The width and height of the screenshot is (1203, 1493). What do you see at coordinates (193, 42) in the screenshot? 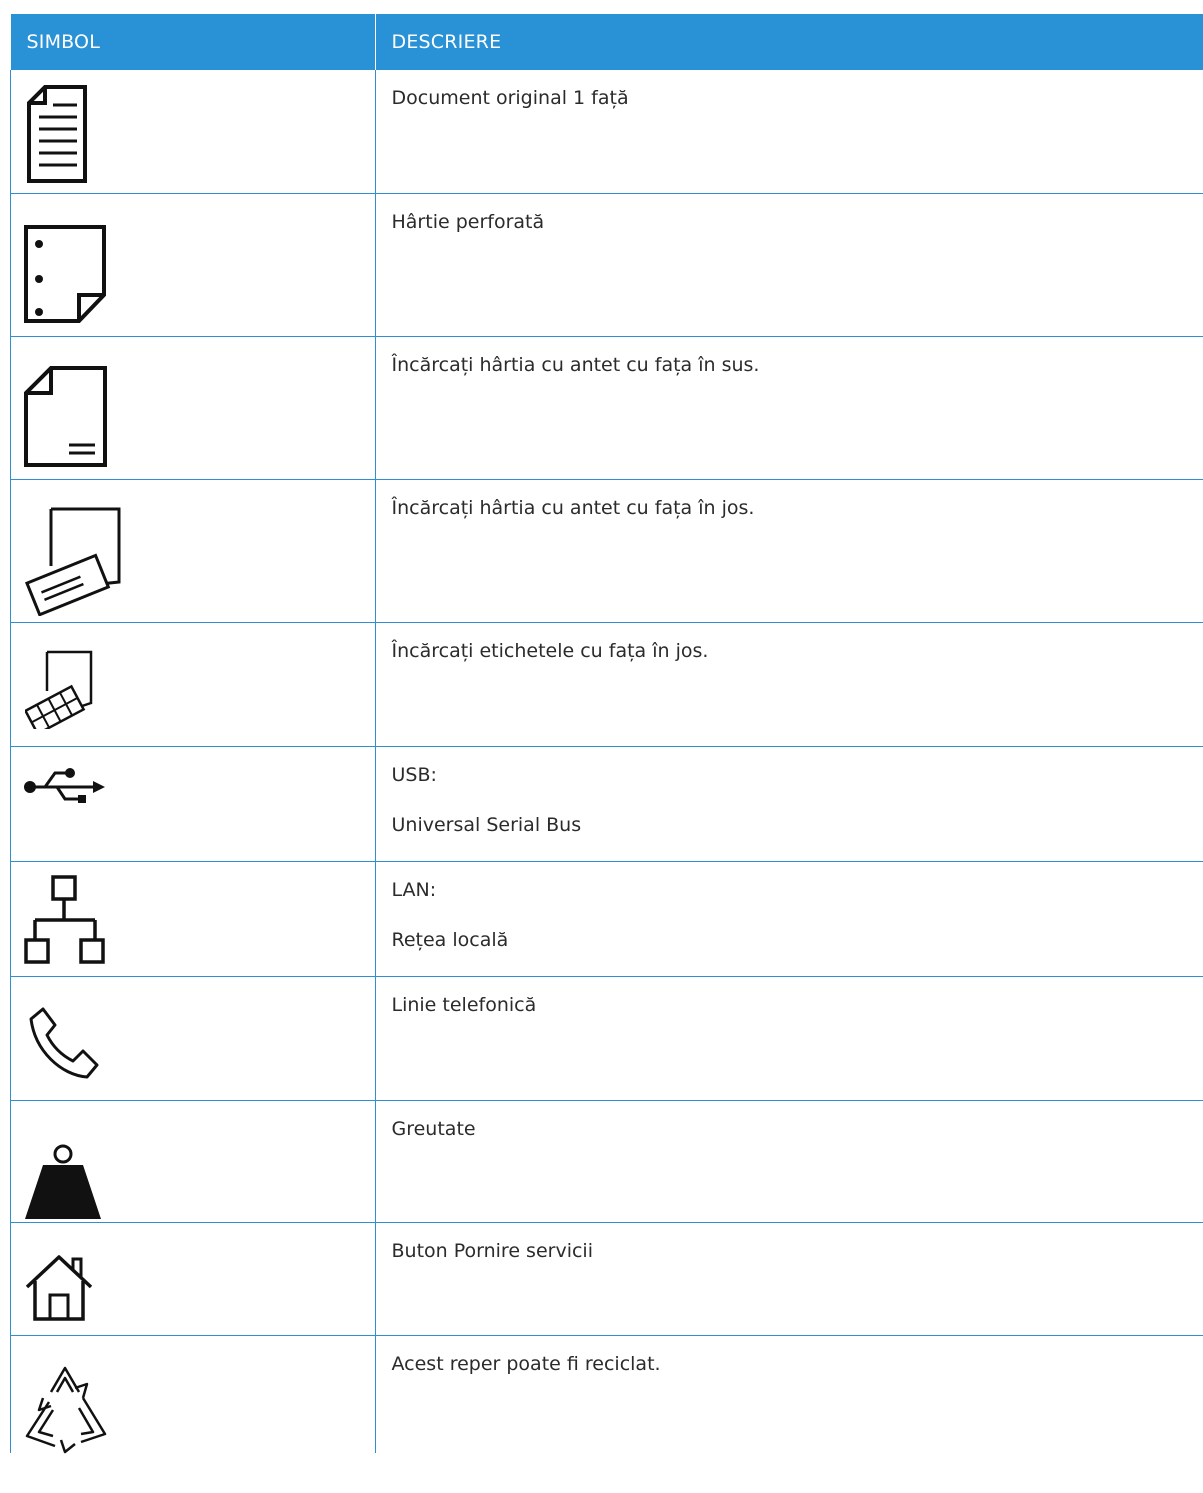
I see `header-symbol: SIMBOL` at bounding box center [193, 42].